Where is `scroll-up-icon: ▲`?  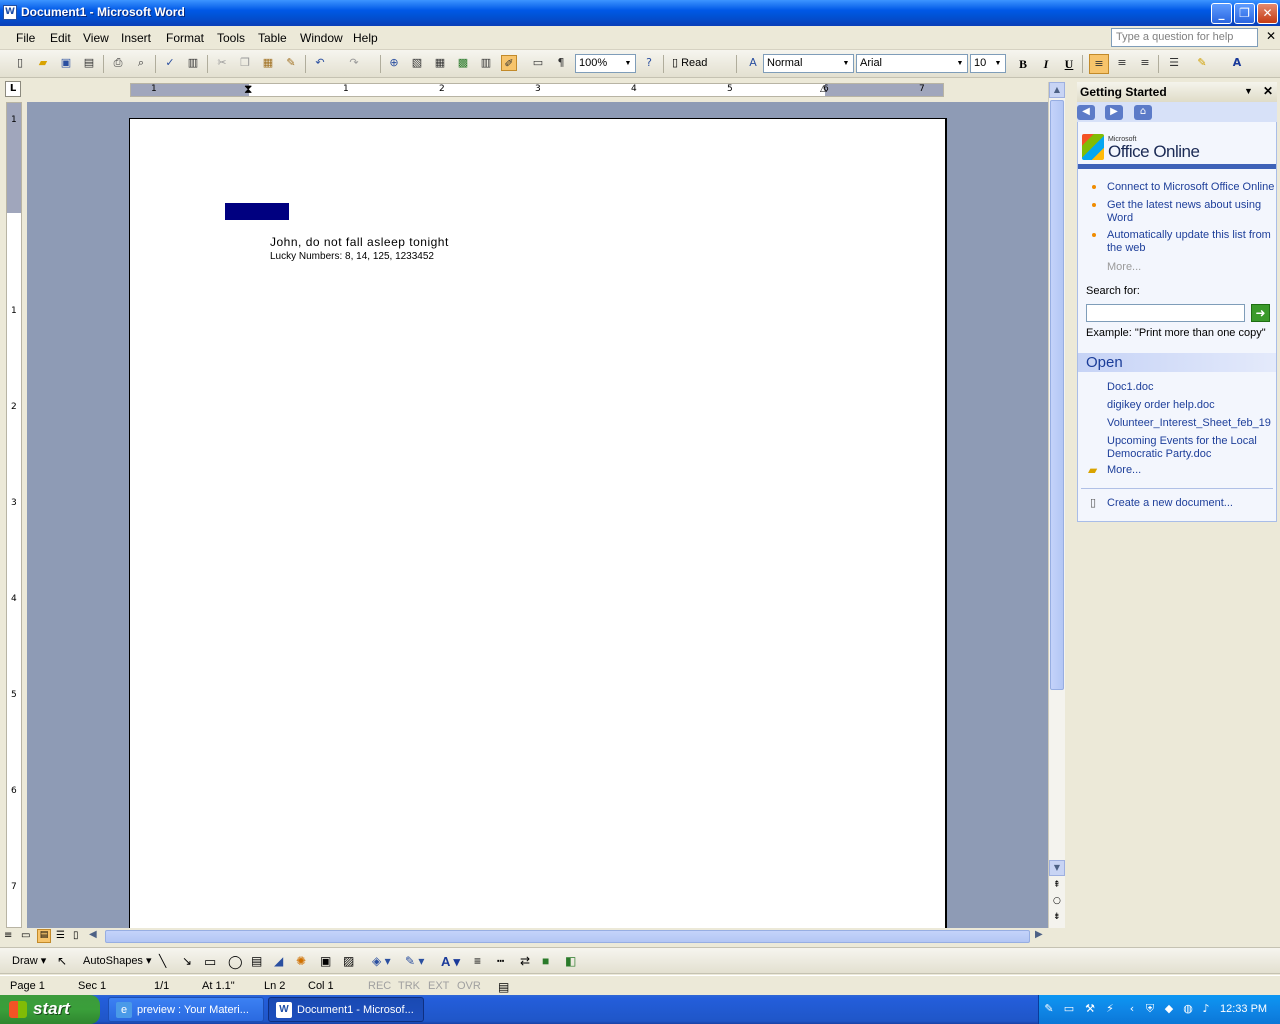 scroll-up-icon: ▲ is located at coordinates (1057, 90).